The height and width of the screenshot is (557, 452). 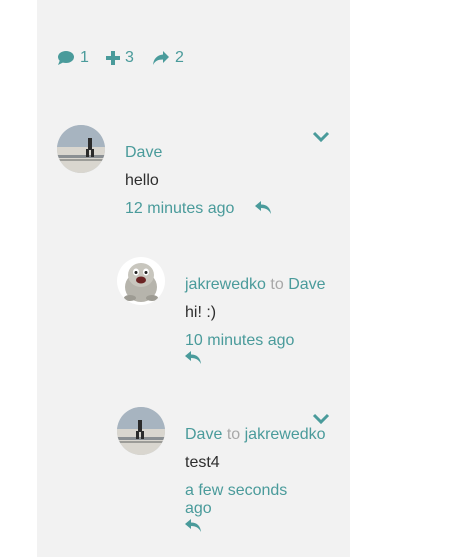 I want to click on shares-count-value: 2, so click(x=179, y=57).